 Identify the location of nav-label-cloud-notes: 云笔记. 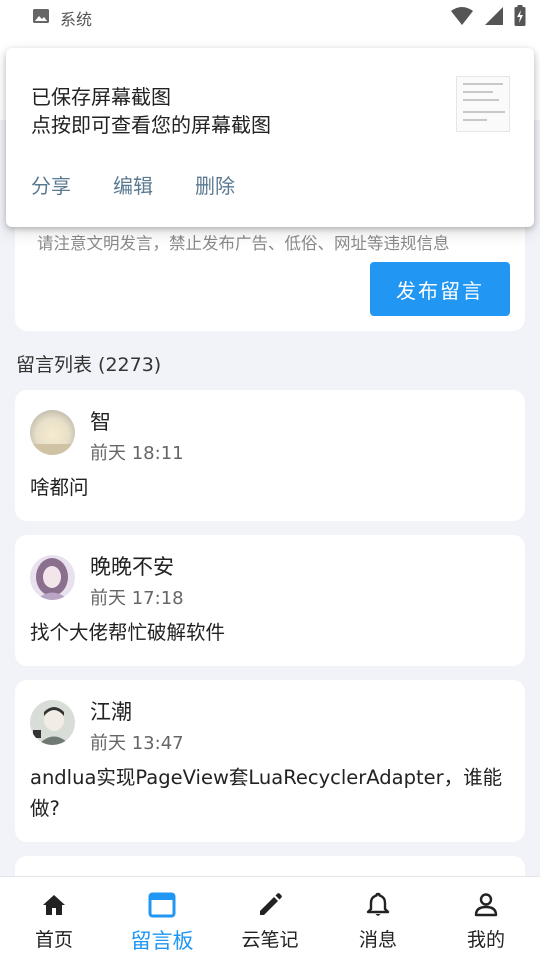
(270, 940).